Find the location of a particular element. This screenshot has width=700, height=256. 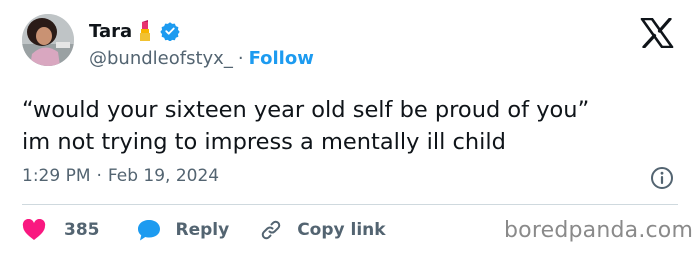

reply-button: Reply is located at coordinates (183, 230).